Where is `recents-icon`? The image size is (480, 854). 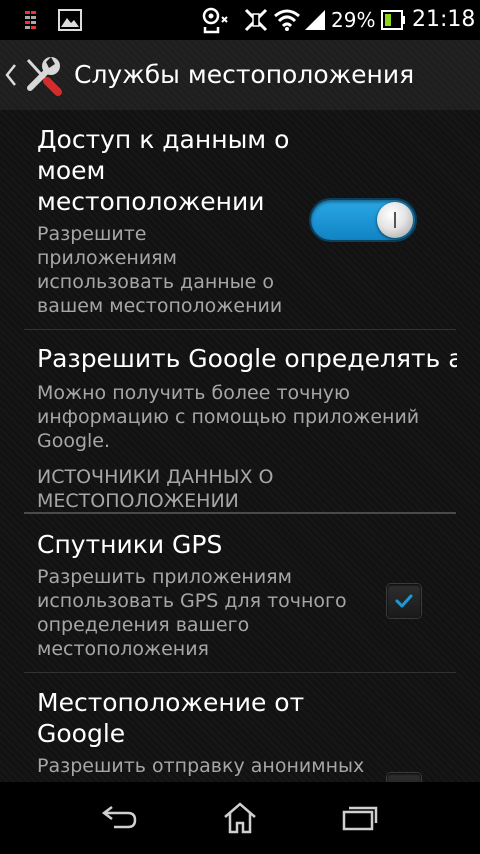
recents-icon is located at coordinates (360, 818).